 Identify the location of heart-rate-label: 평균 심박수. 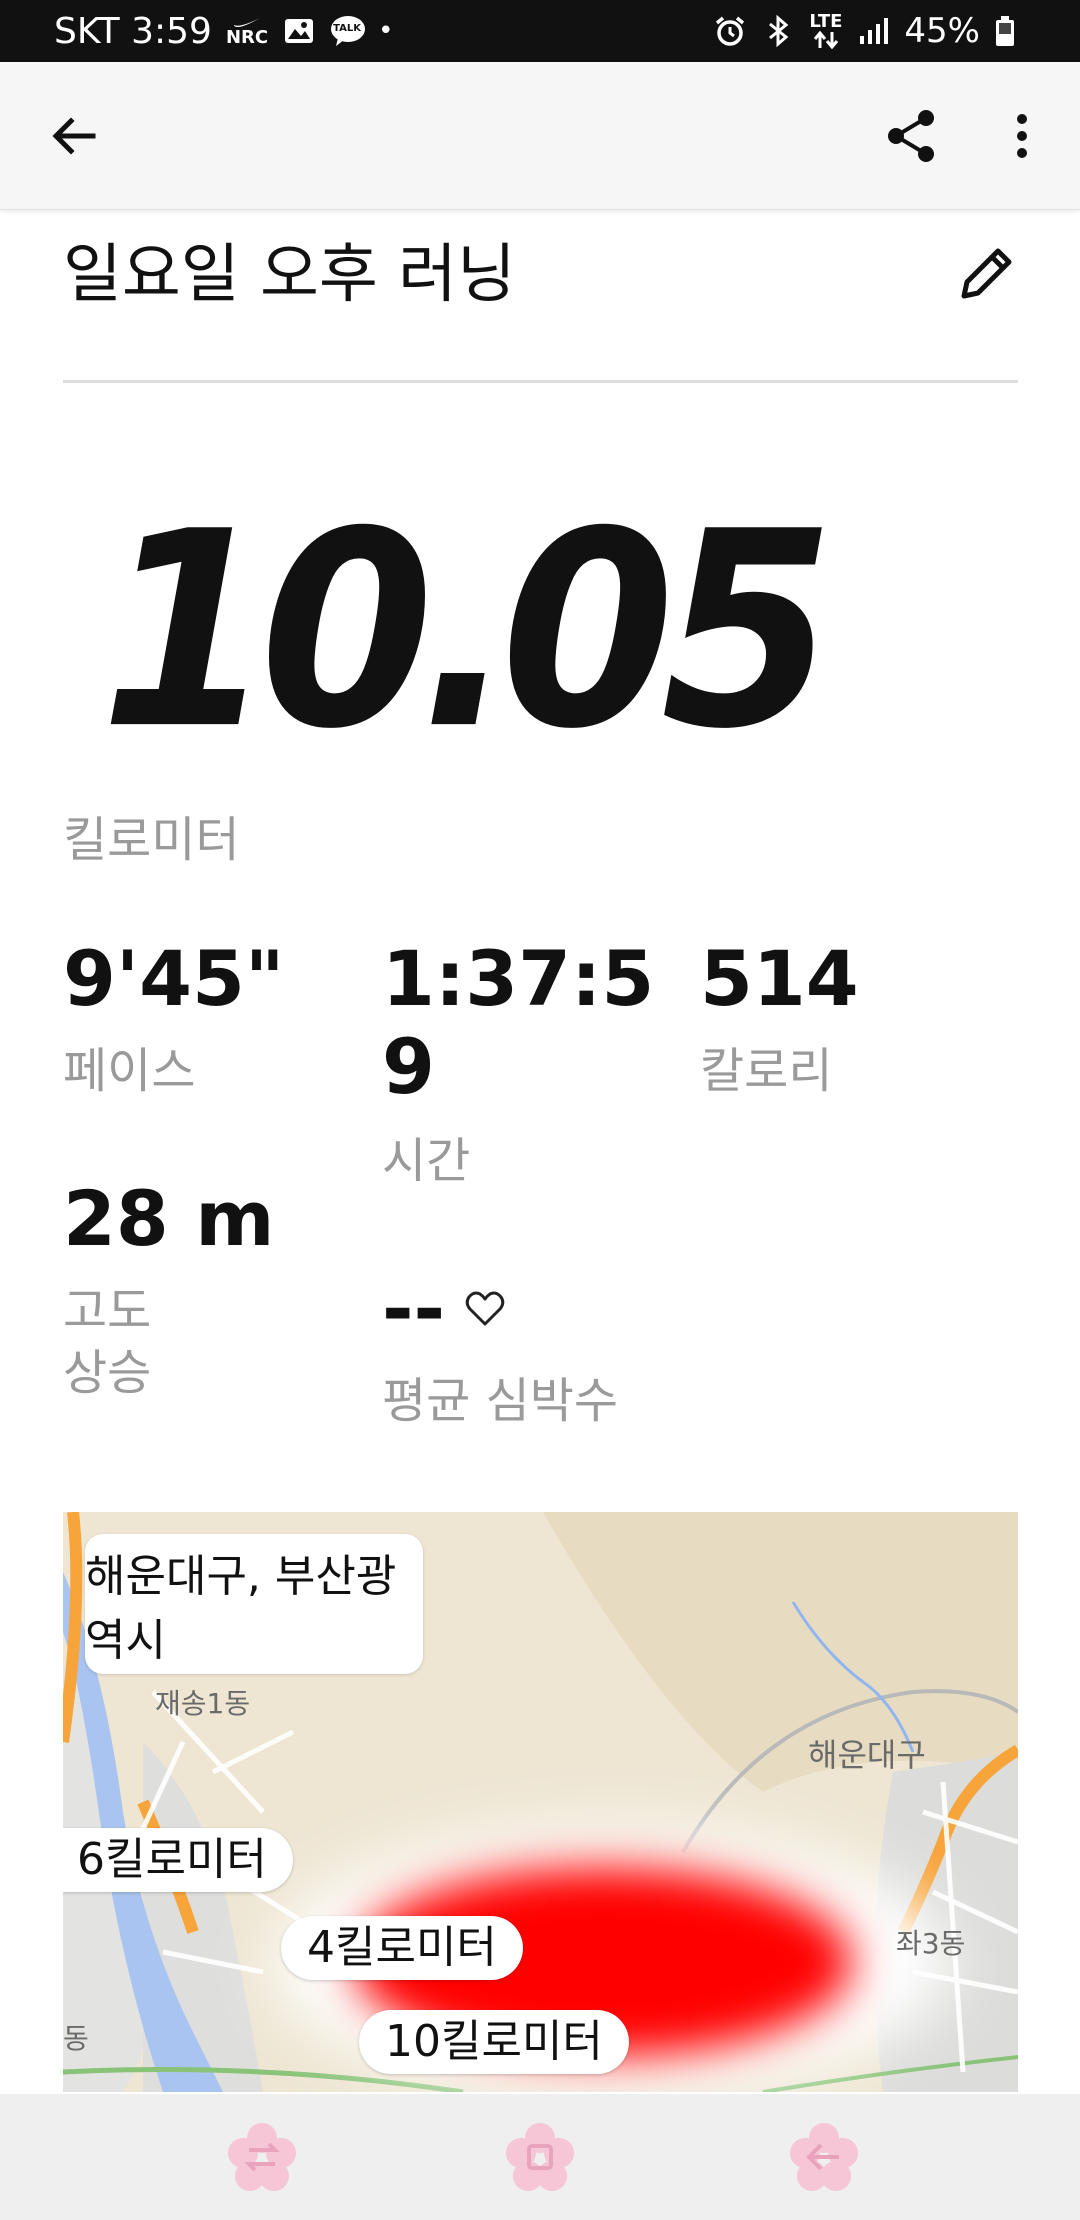
(500, 1401).